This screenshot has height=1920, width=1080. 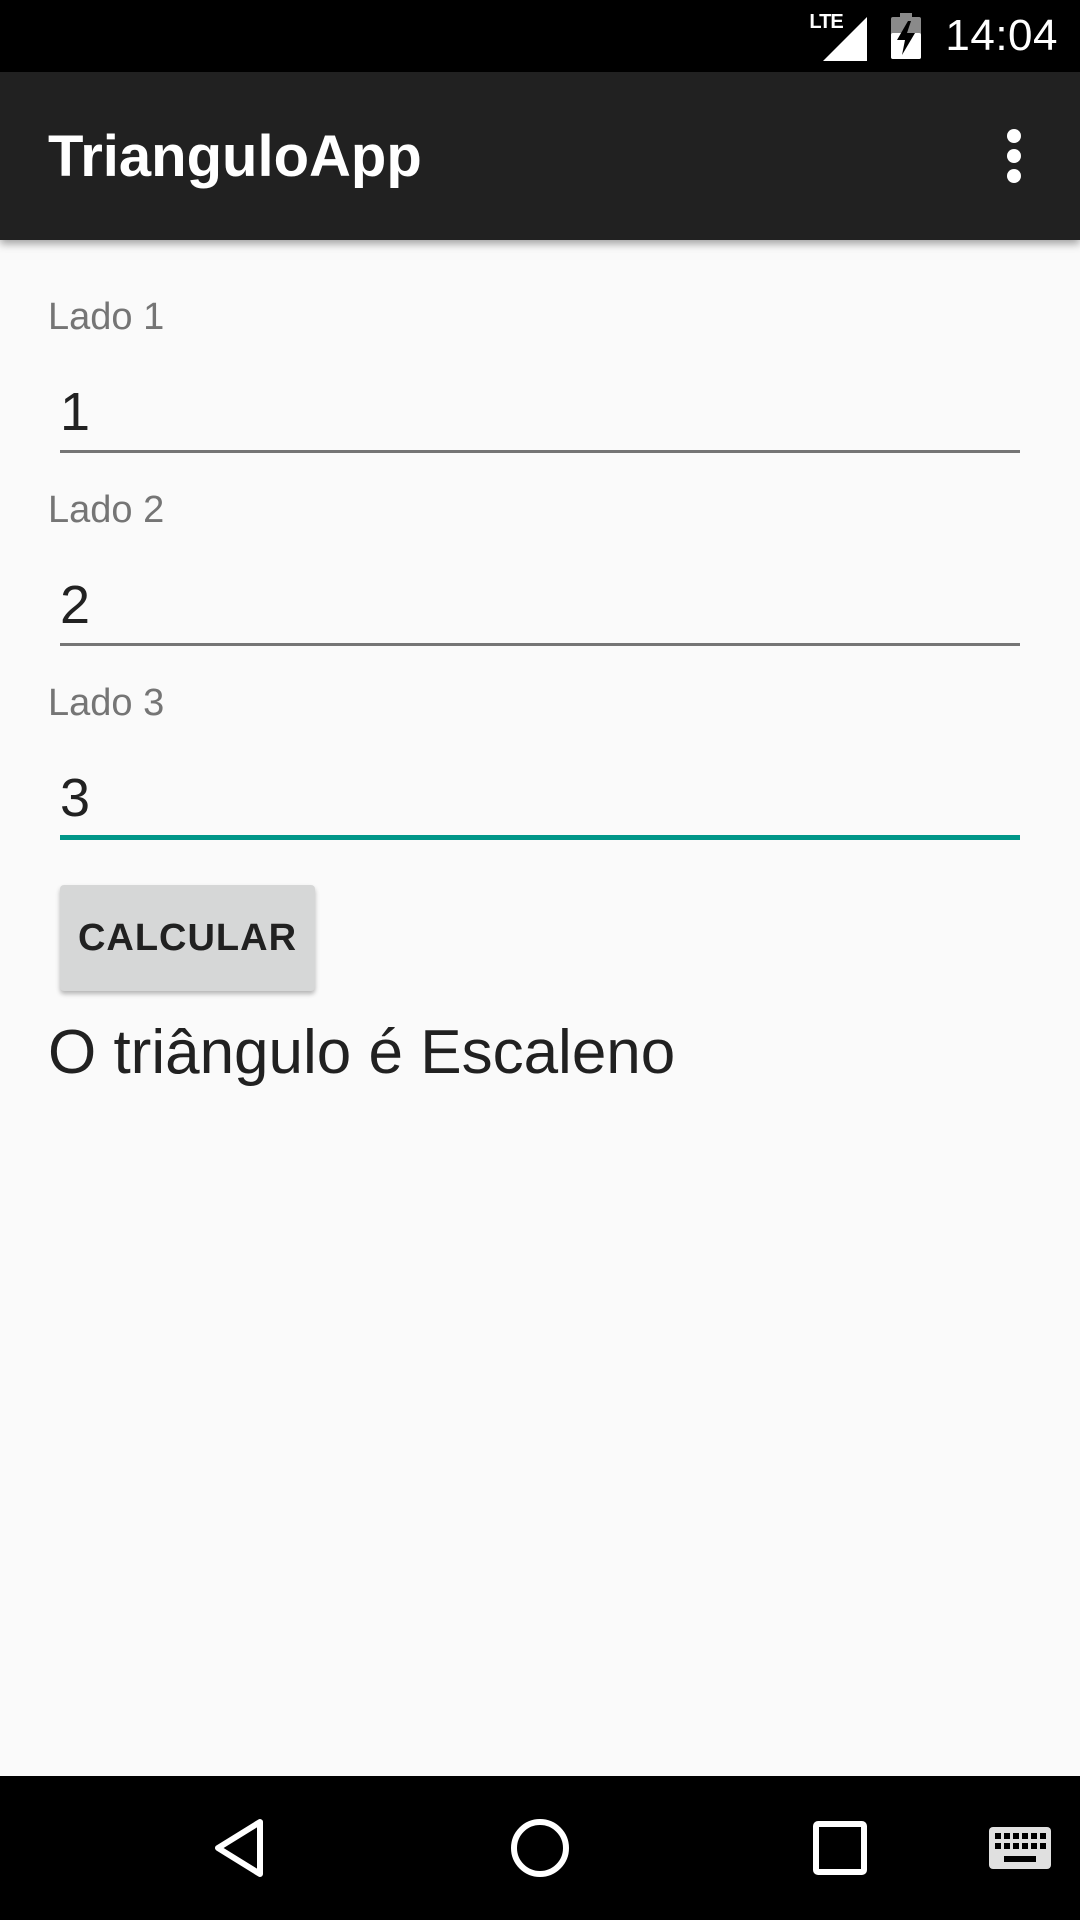 I want to click on keyboard-button, so click(x=1020, y=1848).